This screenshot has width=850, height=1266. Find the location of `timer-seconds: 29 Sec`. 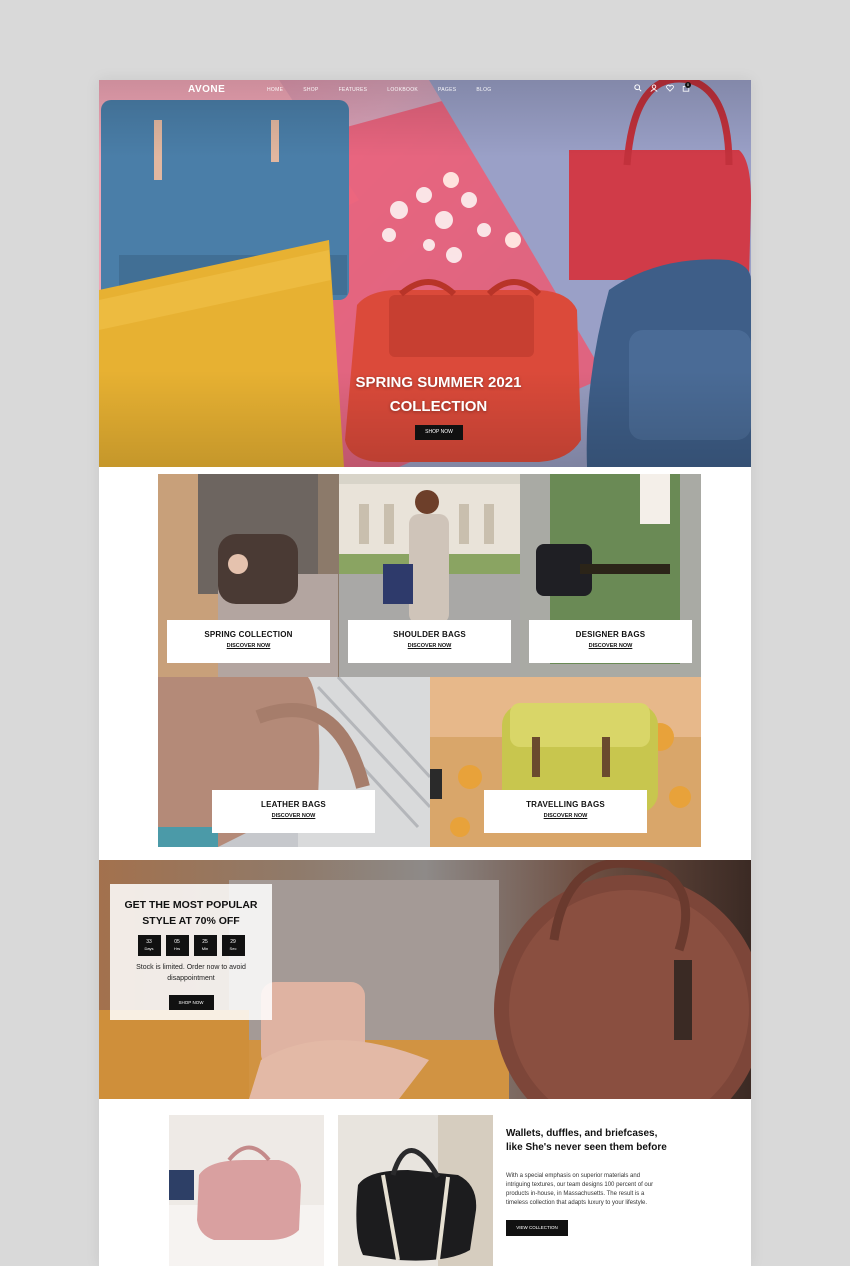

timer-seconds: 29 Sec is located at coordinates (233, 945).